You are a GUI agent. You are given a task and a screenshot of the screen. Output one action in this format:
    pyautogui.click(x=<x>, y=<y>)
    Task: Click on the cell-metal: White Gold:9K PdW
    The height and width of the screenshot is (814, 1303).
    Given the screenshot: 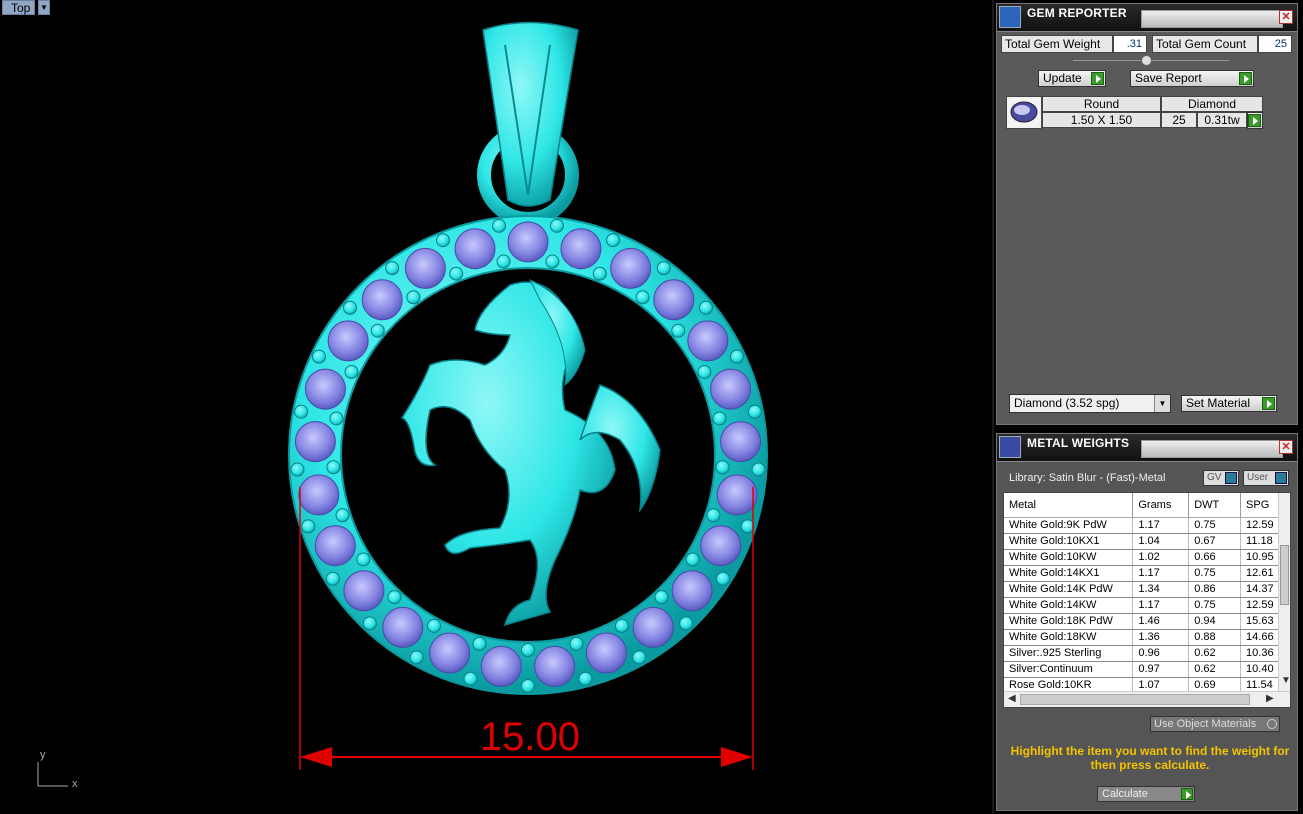 What is the action you would take?
    pyautogui.click(x=1069, y=525)
    